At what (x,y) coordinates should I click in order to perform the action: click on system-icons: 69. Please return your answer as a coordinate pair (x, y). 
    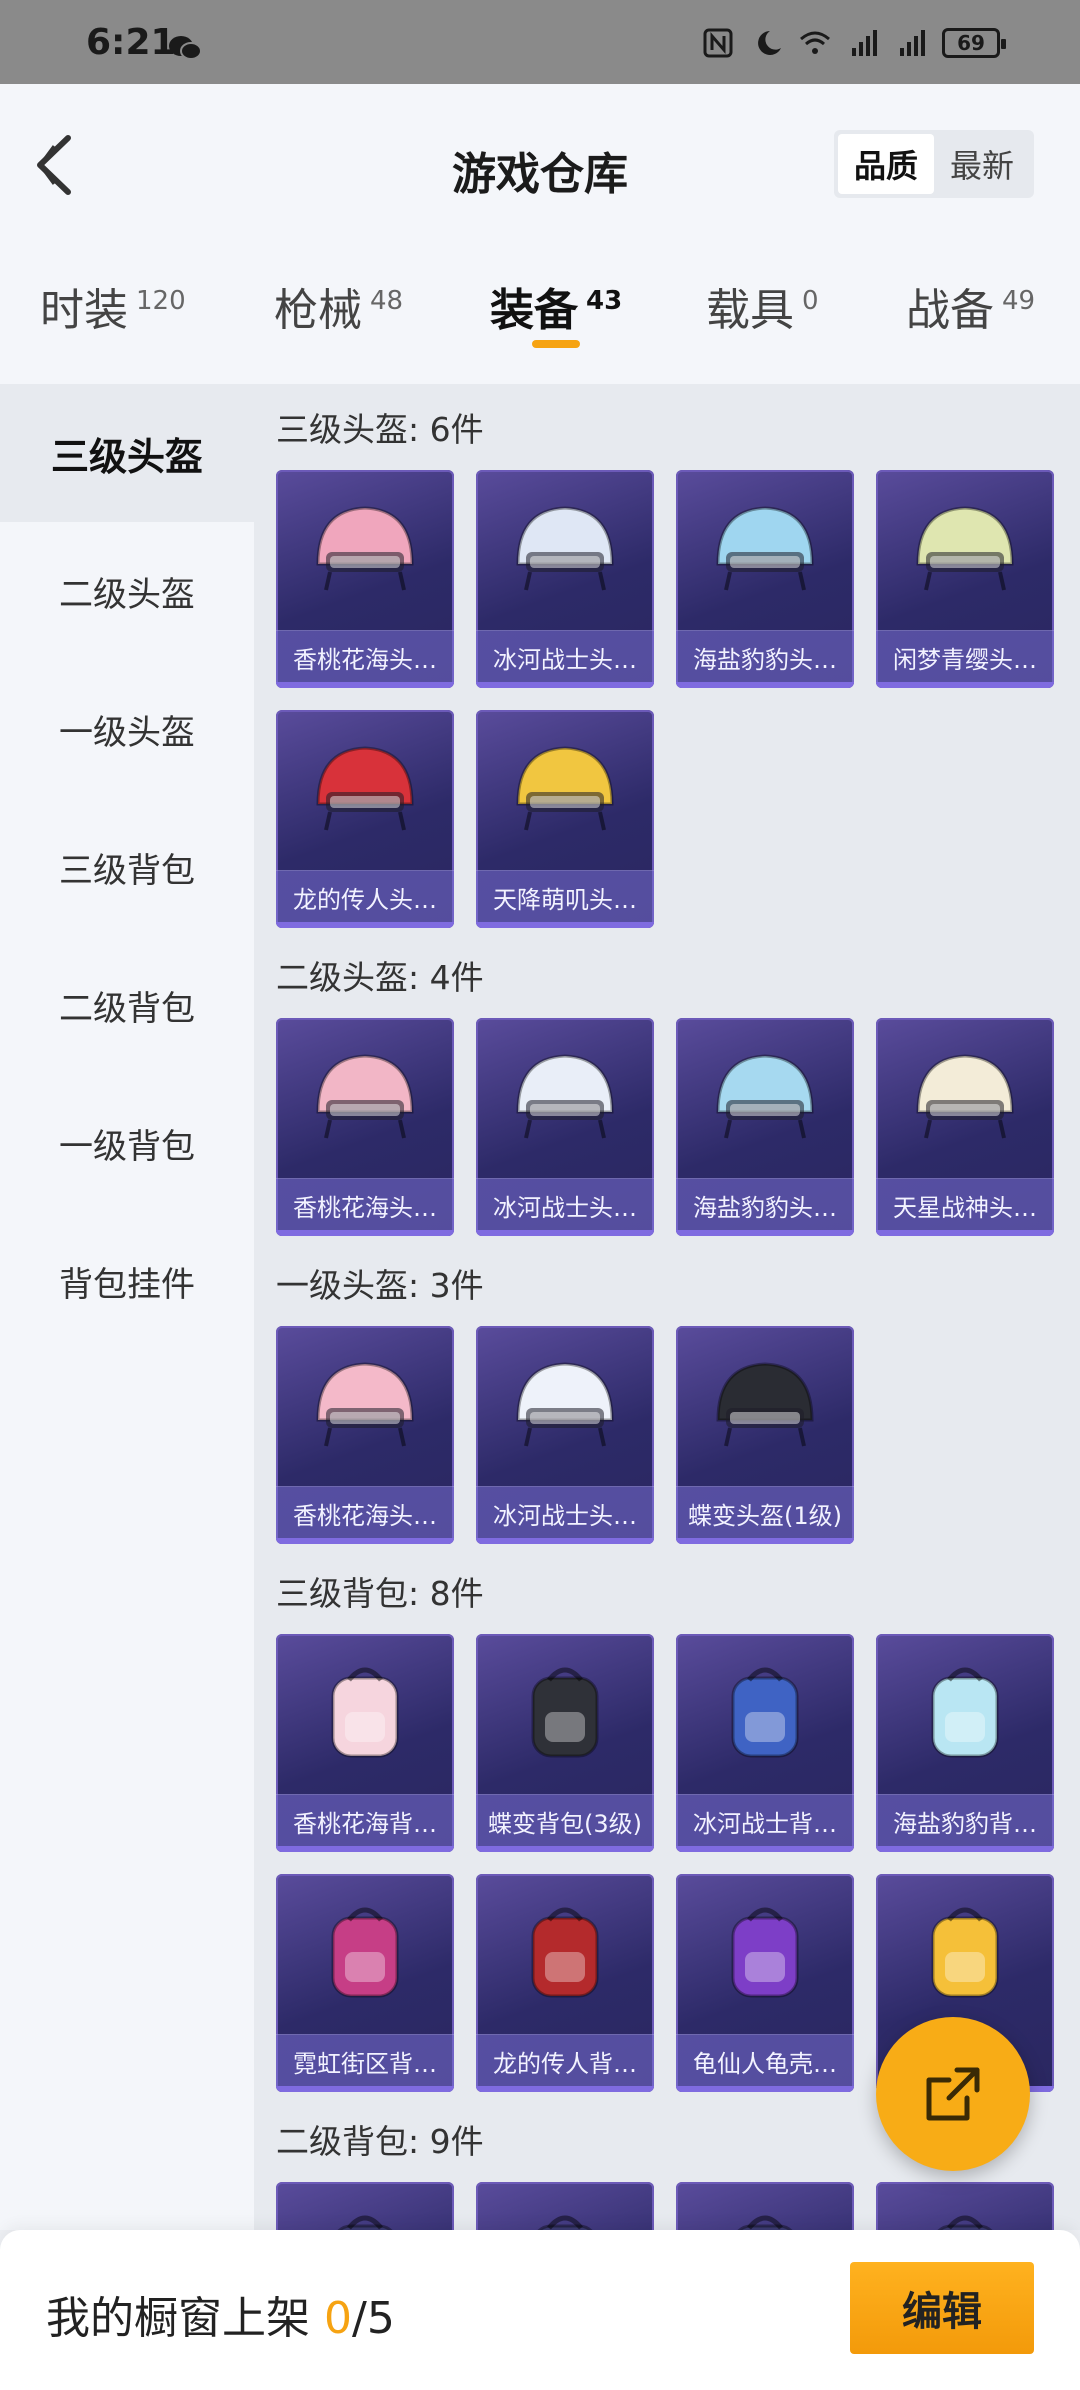
    Looking at the image, I should click on (854, 43).